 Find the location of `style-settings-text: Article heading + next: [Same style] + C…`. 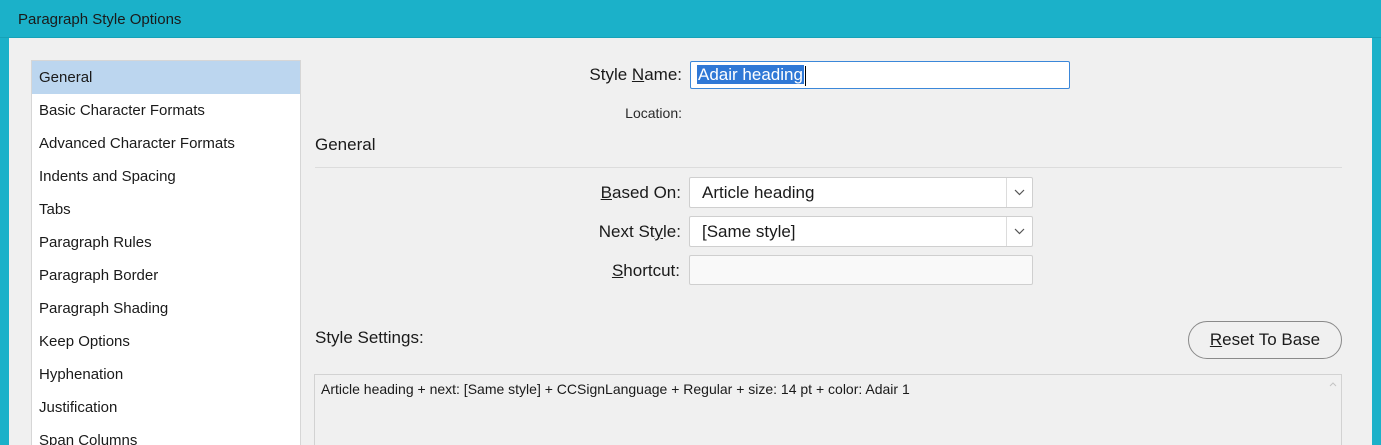

style-settings-text: Article heading + next: [Same style] + C… is located at coordinates (615, 389).